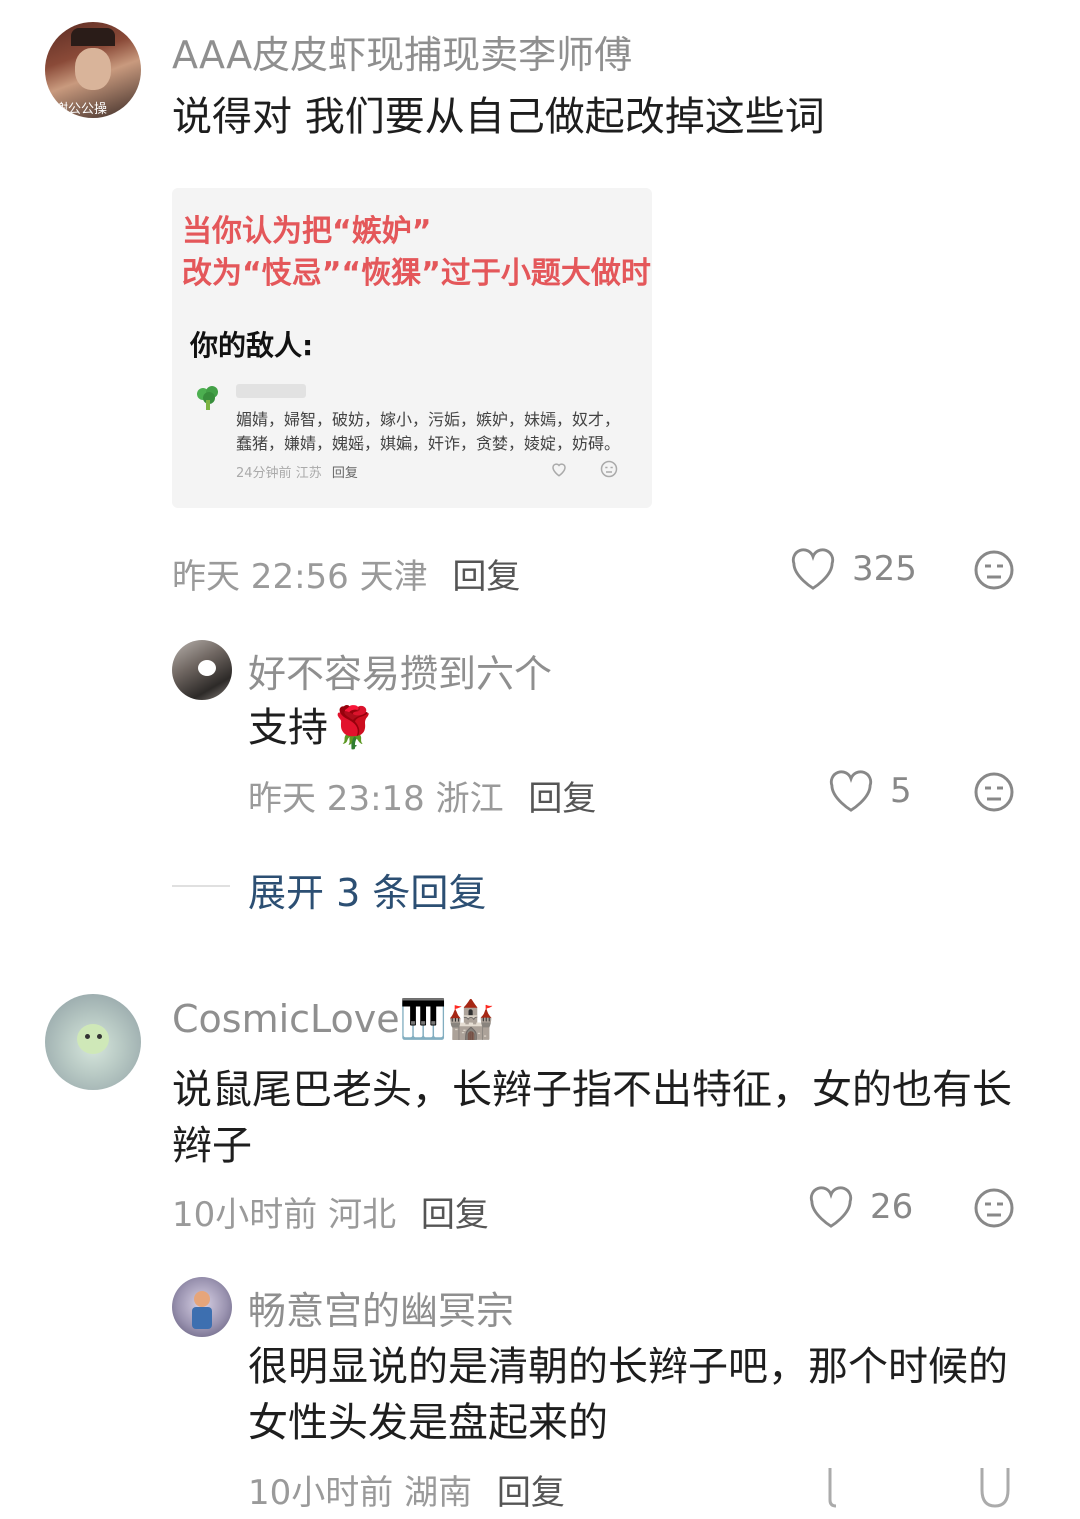  I want to click on comment-time: 10小时前, so click(245, 1215).